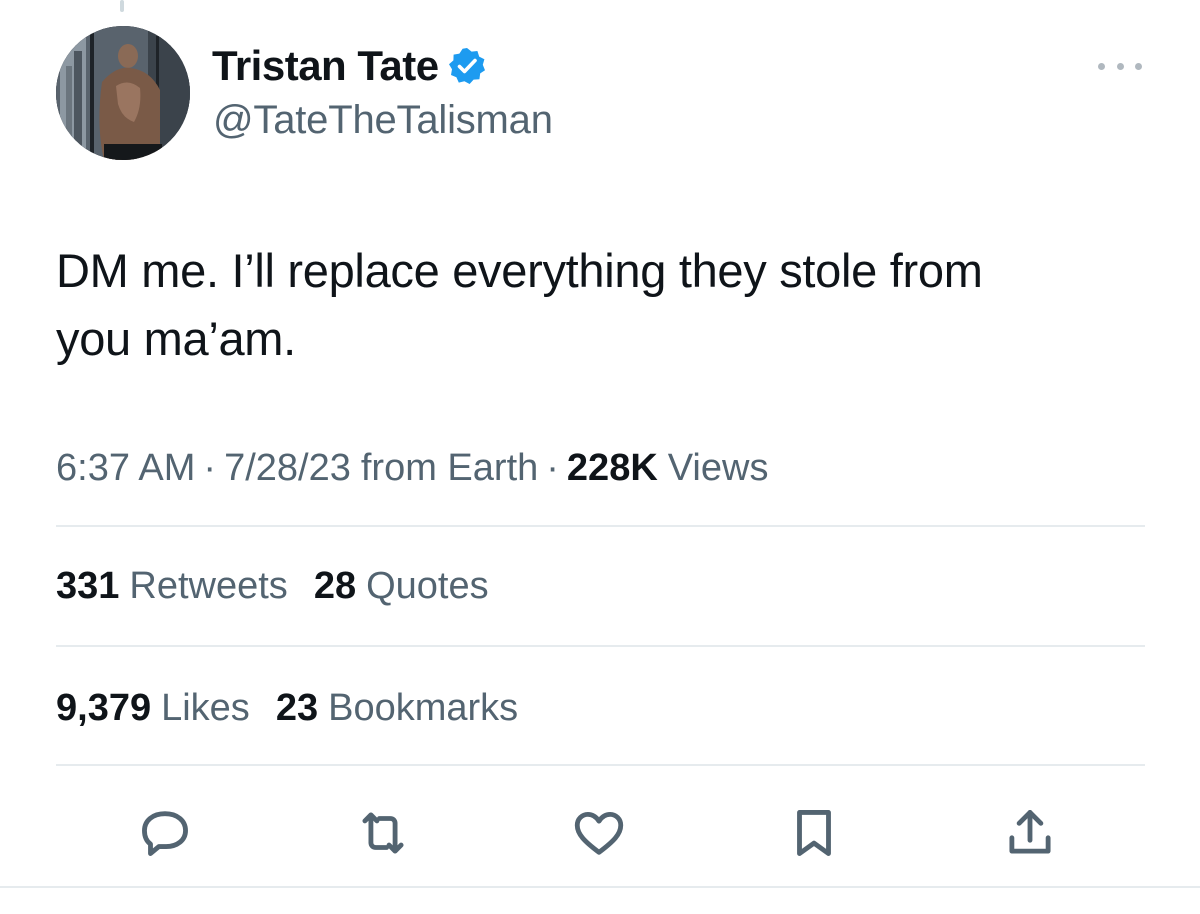 This screenshot has height=914, width=1200. I want to click on action-bar, so click(600, 833).